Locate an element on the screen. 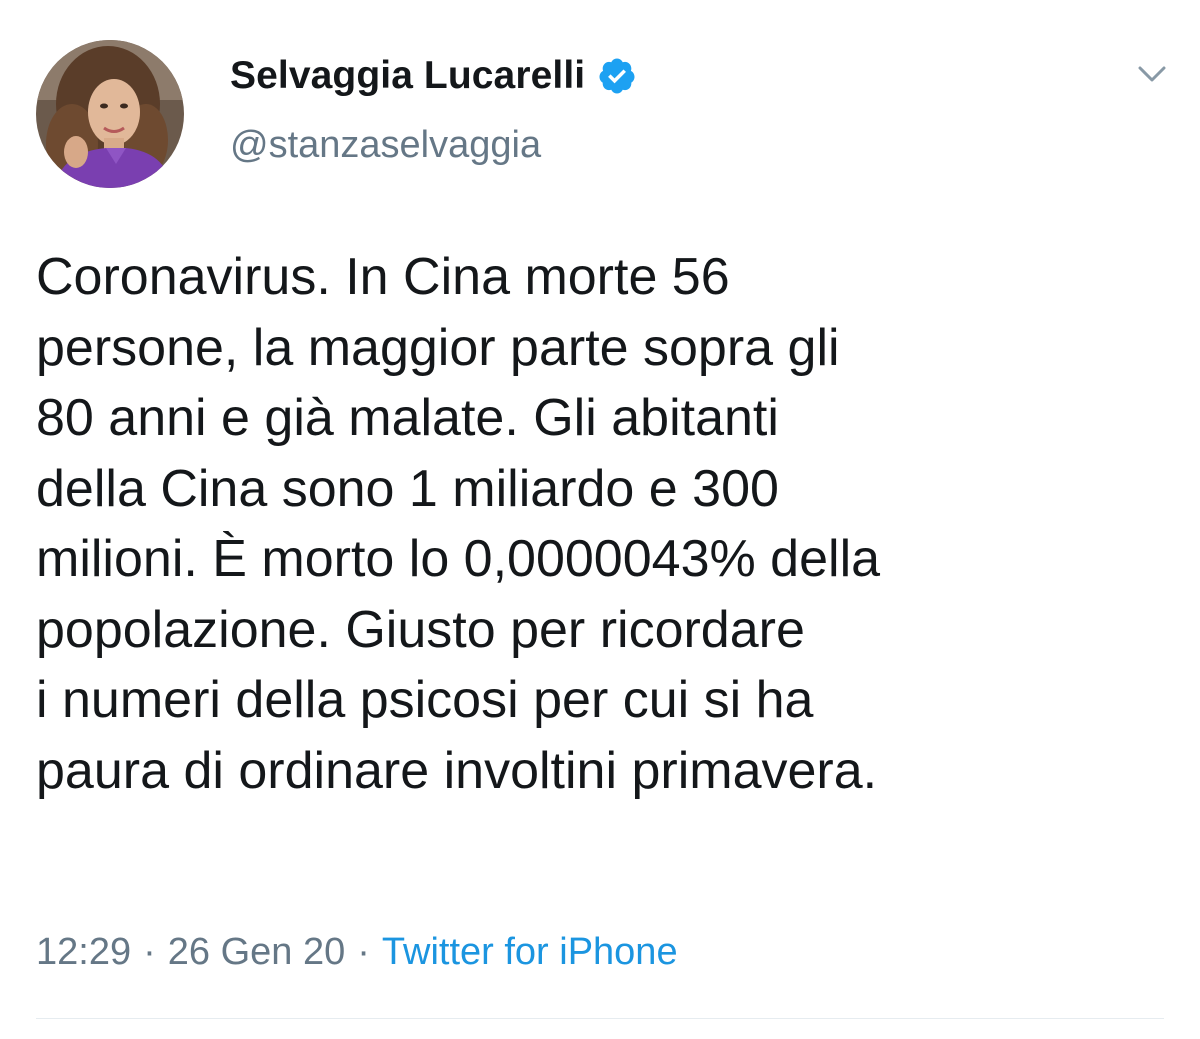 This screenshot has width=1200, height=1039. tweet-metadata: 12:29 · 26 Gen 20 · Twitter for iPhone is located at coordinates (357, 952).